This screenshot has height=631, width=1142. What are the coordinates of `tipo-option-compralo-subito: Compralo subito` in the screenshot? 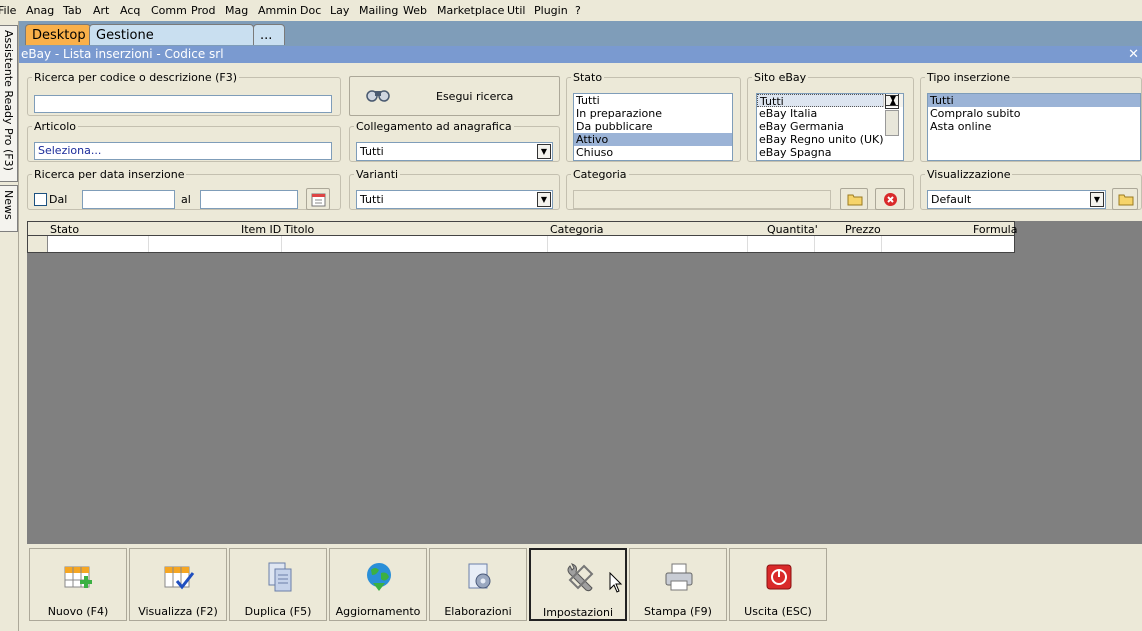 It's located at (1034, 113).